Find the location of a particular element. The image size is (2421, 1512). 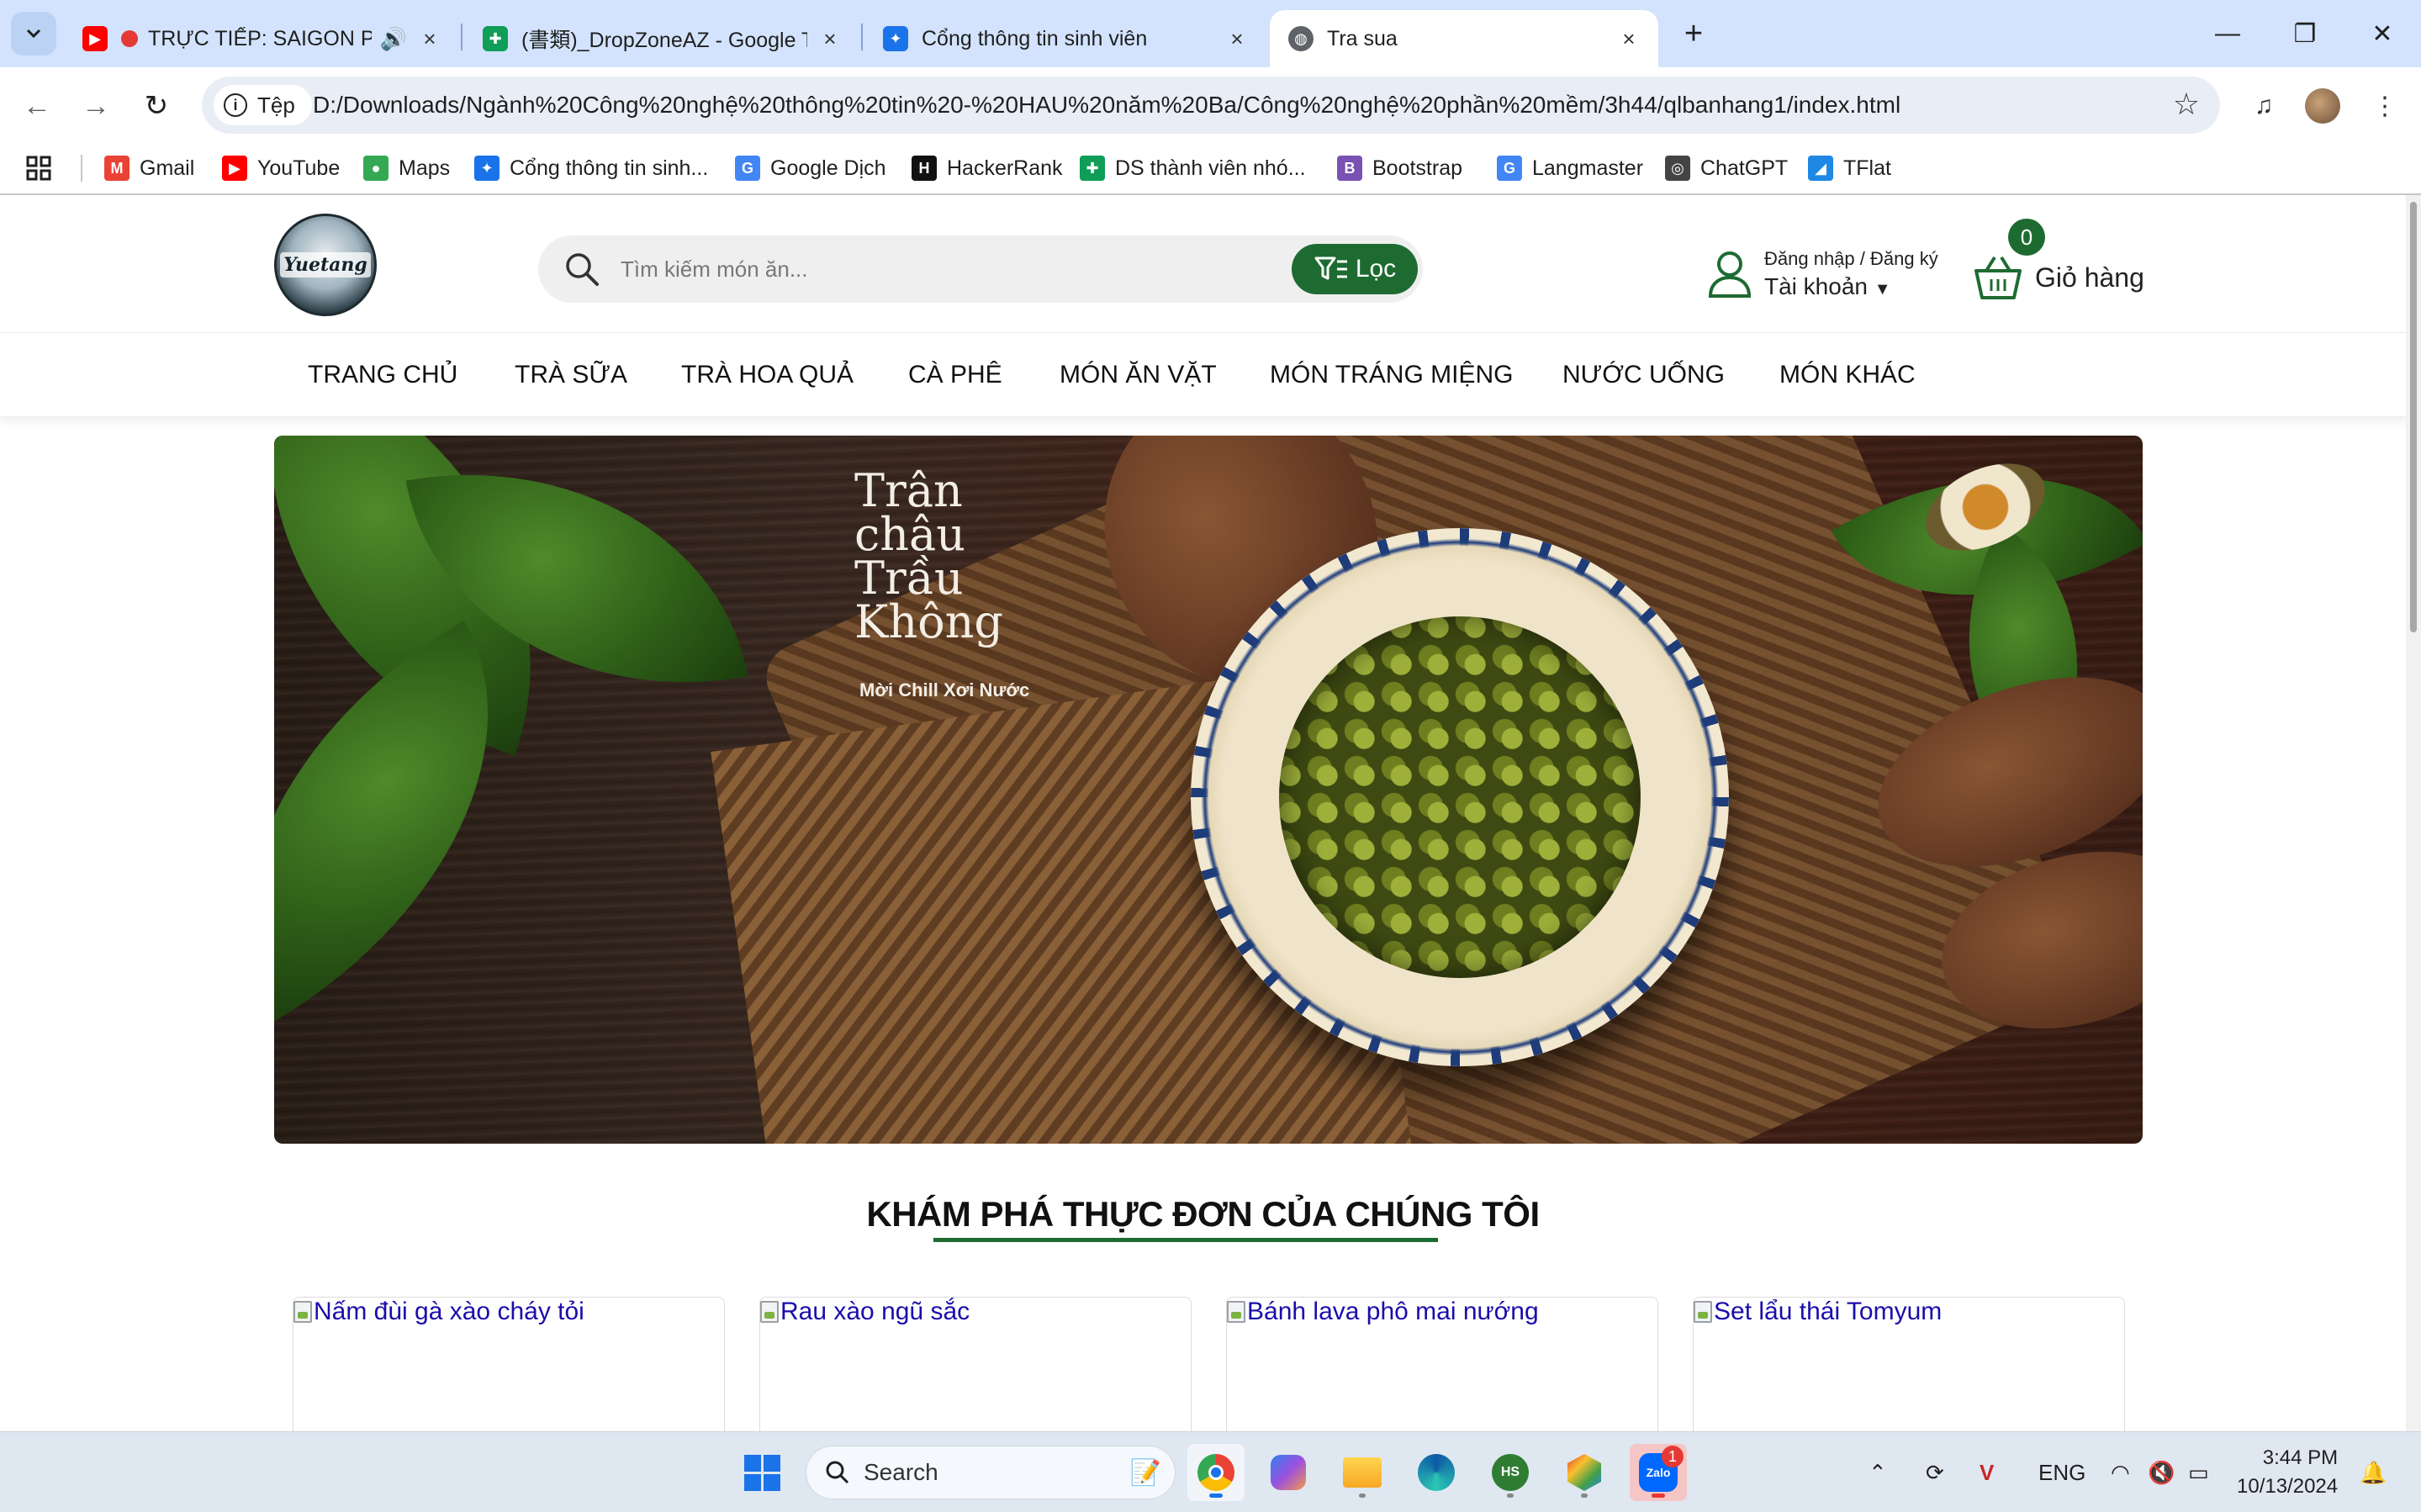

taskbar-search-label: Search is located at coordinates (901, 1472).